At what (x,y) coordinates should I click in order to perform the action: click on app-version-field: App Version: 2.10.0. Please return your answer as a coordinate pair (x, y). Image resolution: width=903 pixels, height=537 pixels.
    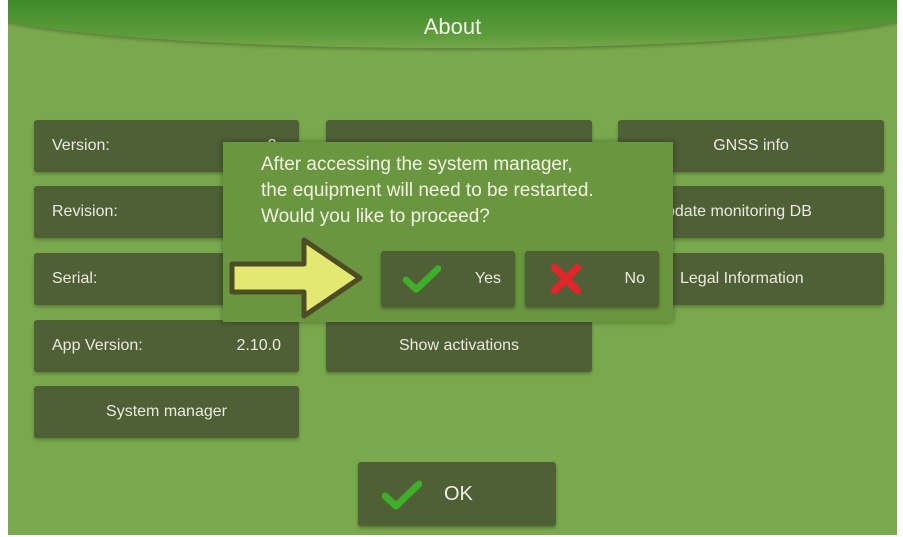
    Looking at the image, I should click on (166, 346).